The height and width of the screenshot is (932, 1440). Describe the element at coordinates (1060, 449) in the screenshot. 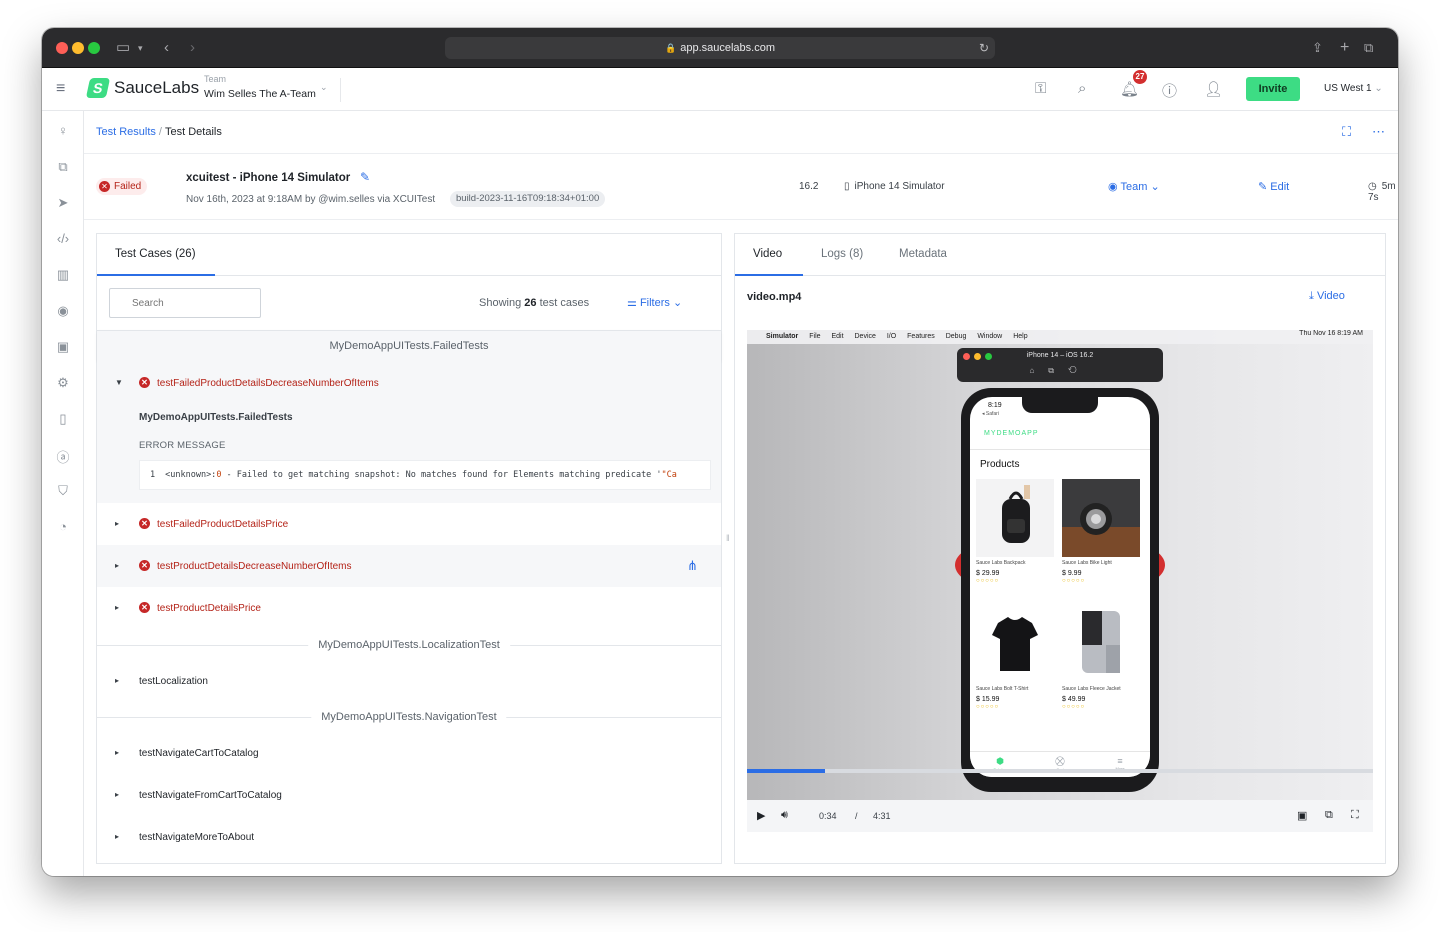

I see `app-header-divider` at that location.